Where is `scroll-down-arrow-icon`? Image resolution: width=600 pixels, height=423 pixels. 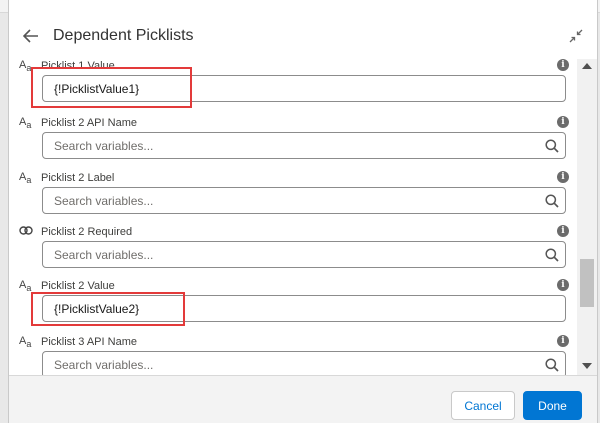
scroll-down-arrow-icon is located at coordinates (587, 366).